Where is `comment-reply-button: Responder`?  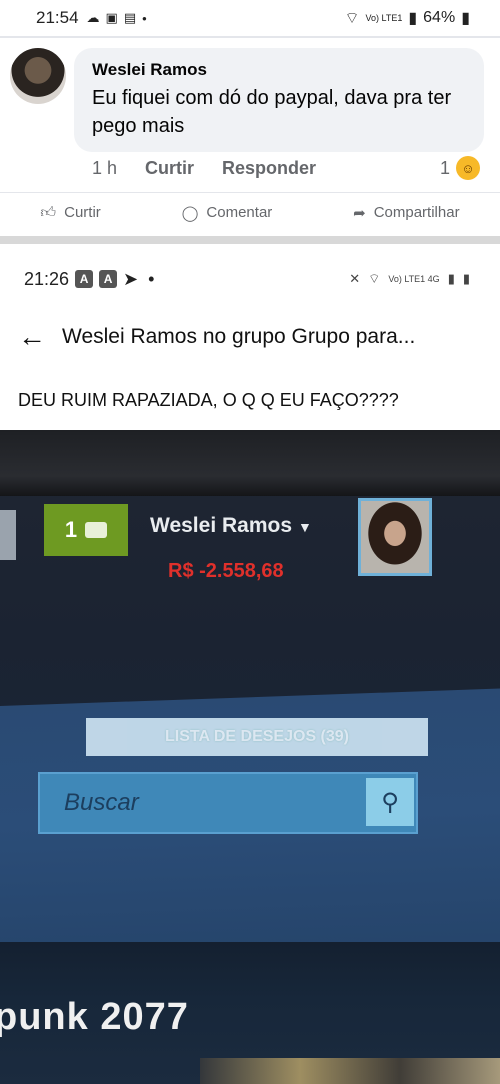 comment-reply-button: Responder is located at coordinates (269, 168).